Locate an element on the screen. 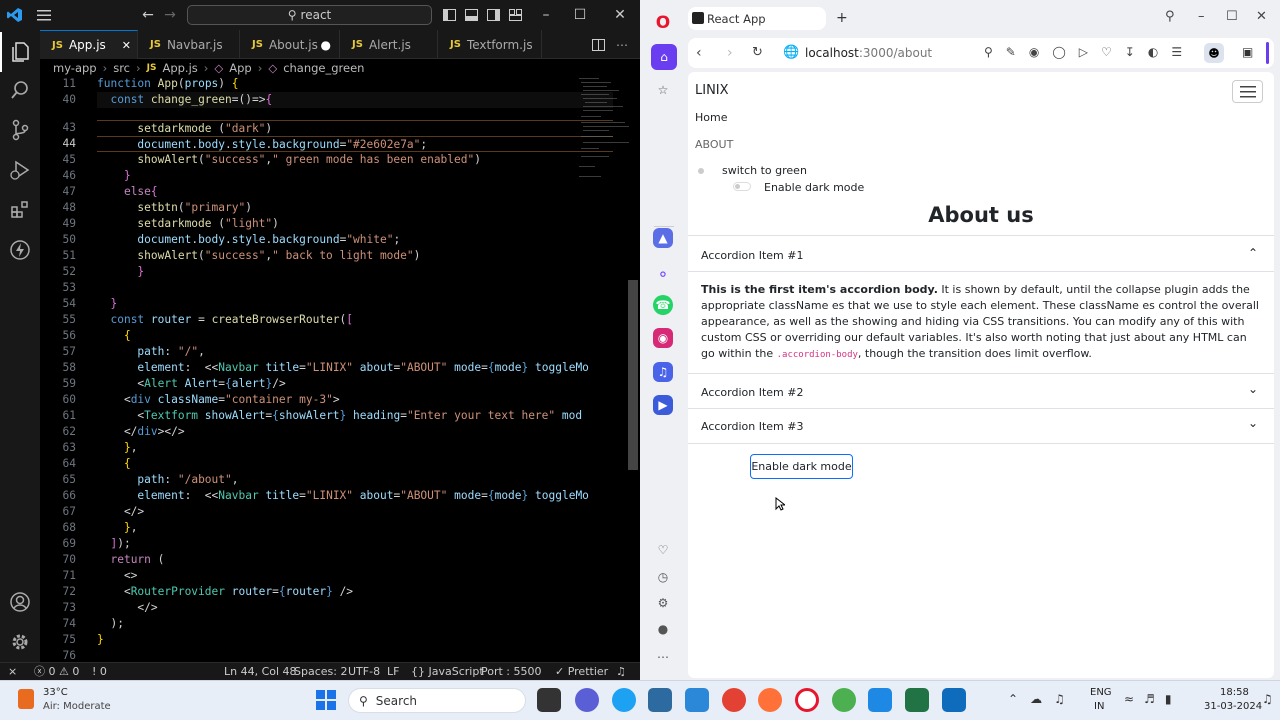 The image size is (1280, 720). mic-icon: ♫ is located at coordinates (1065, 699).